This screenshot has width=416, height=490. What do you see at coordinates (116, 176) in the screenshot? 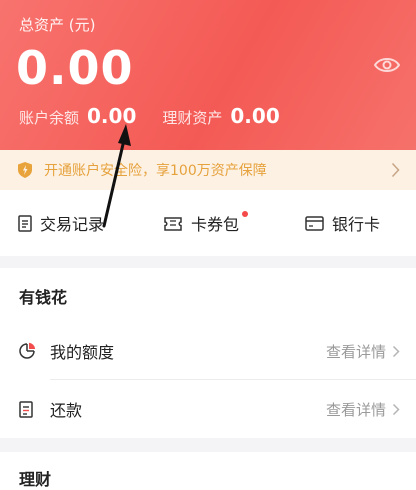
I see `annotation-arrow-icon` at bounding box center [116, 176].